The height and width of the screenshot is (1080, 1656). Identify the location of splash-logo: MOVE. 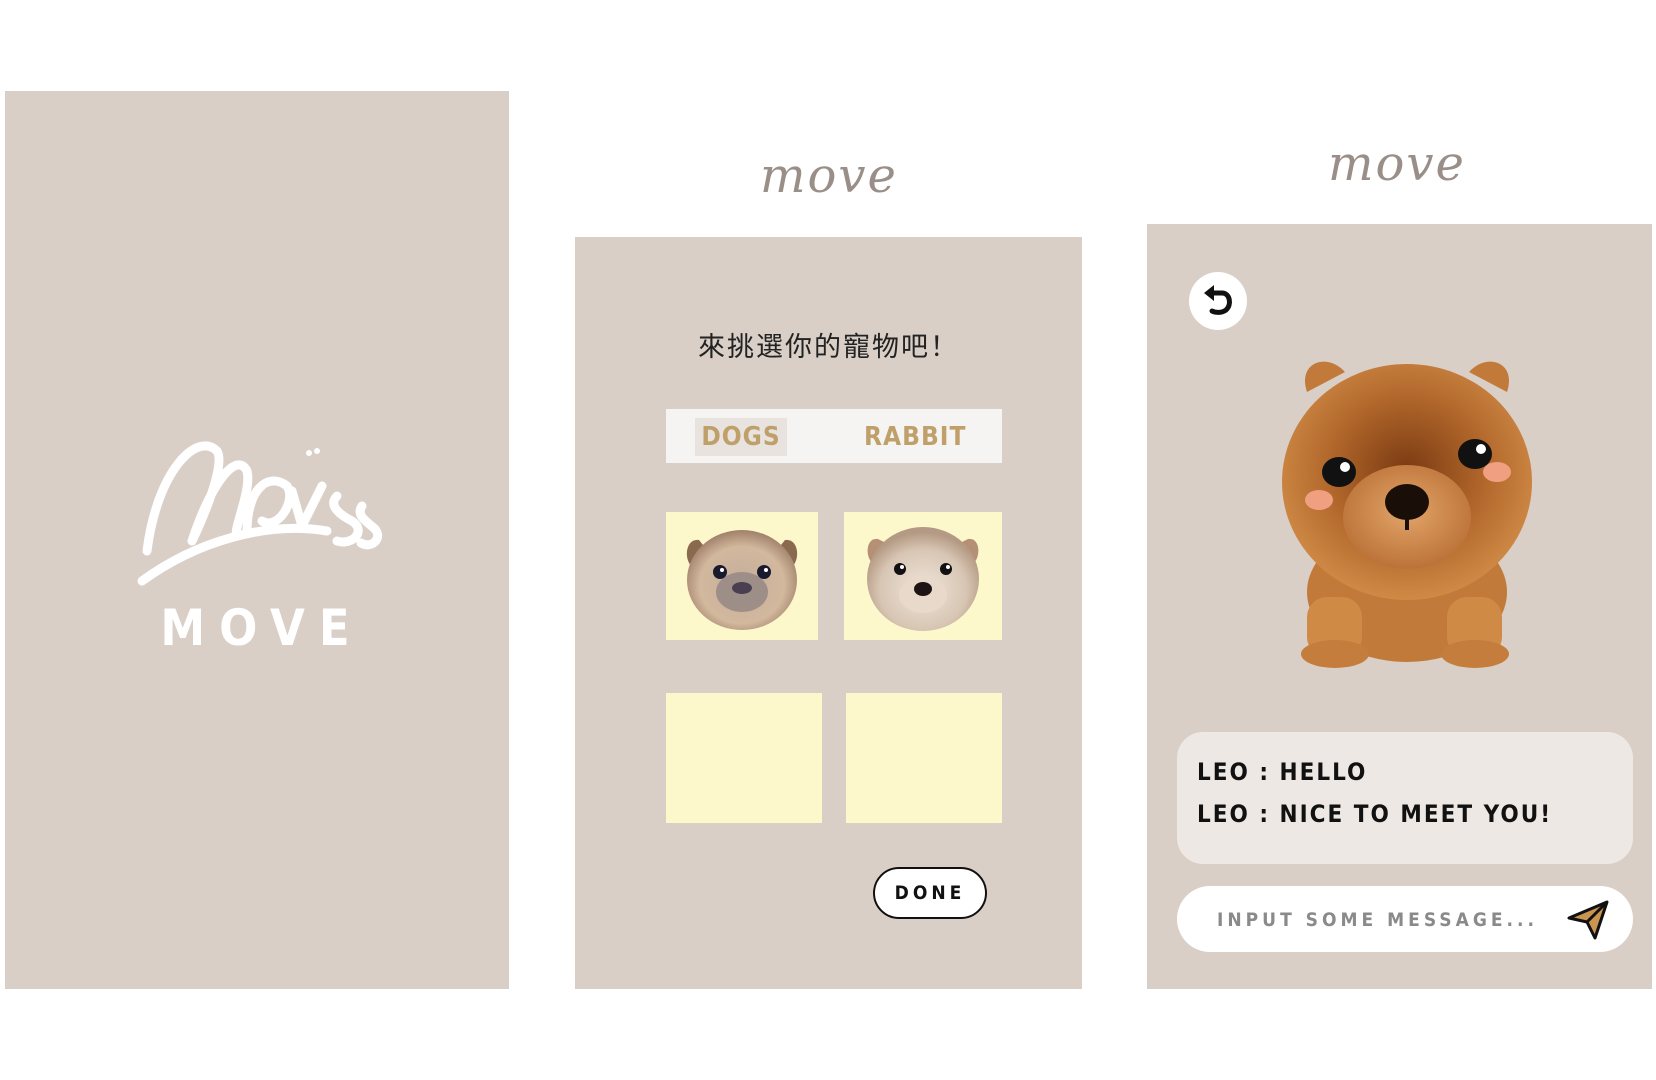
(262, 534).